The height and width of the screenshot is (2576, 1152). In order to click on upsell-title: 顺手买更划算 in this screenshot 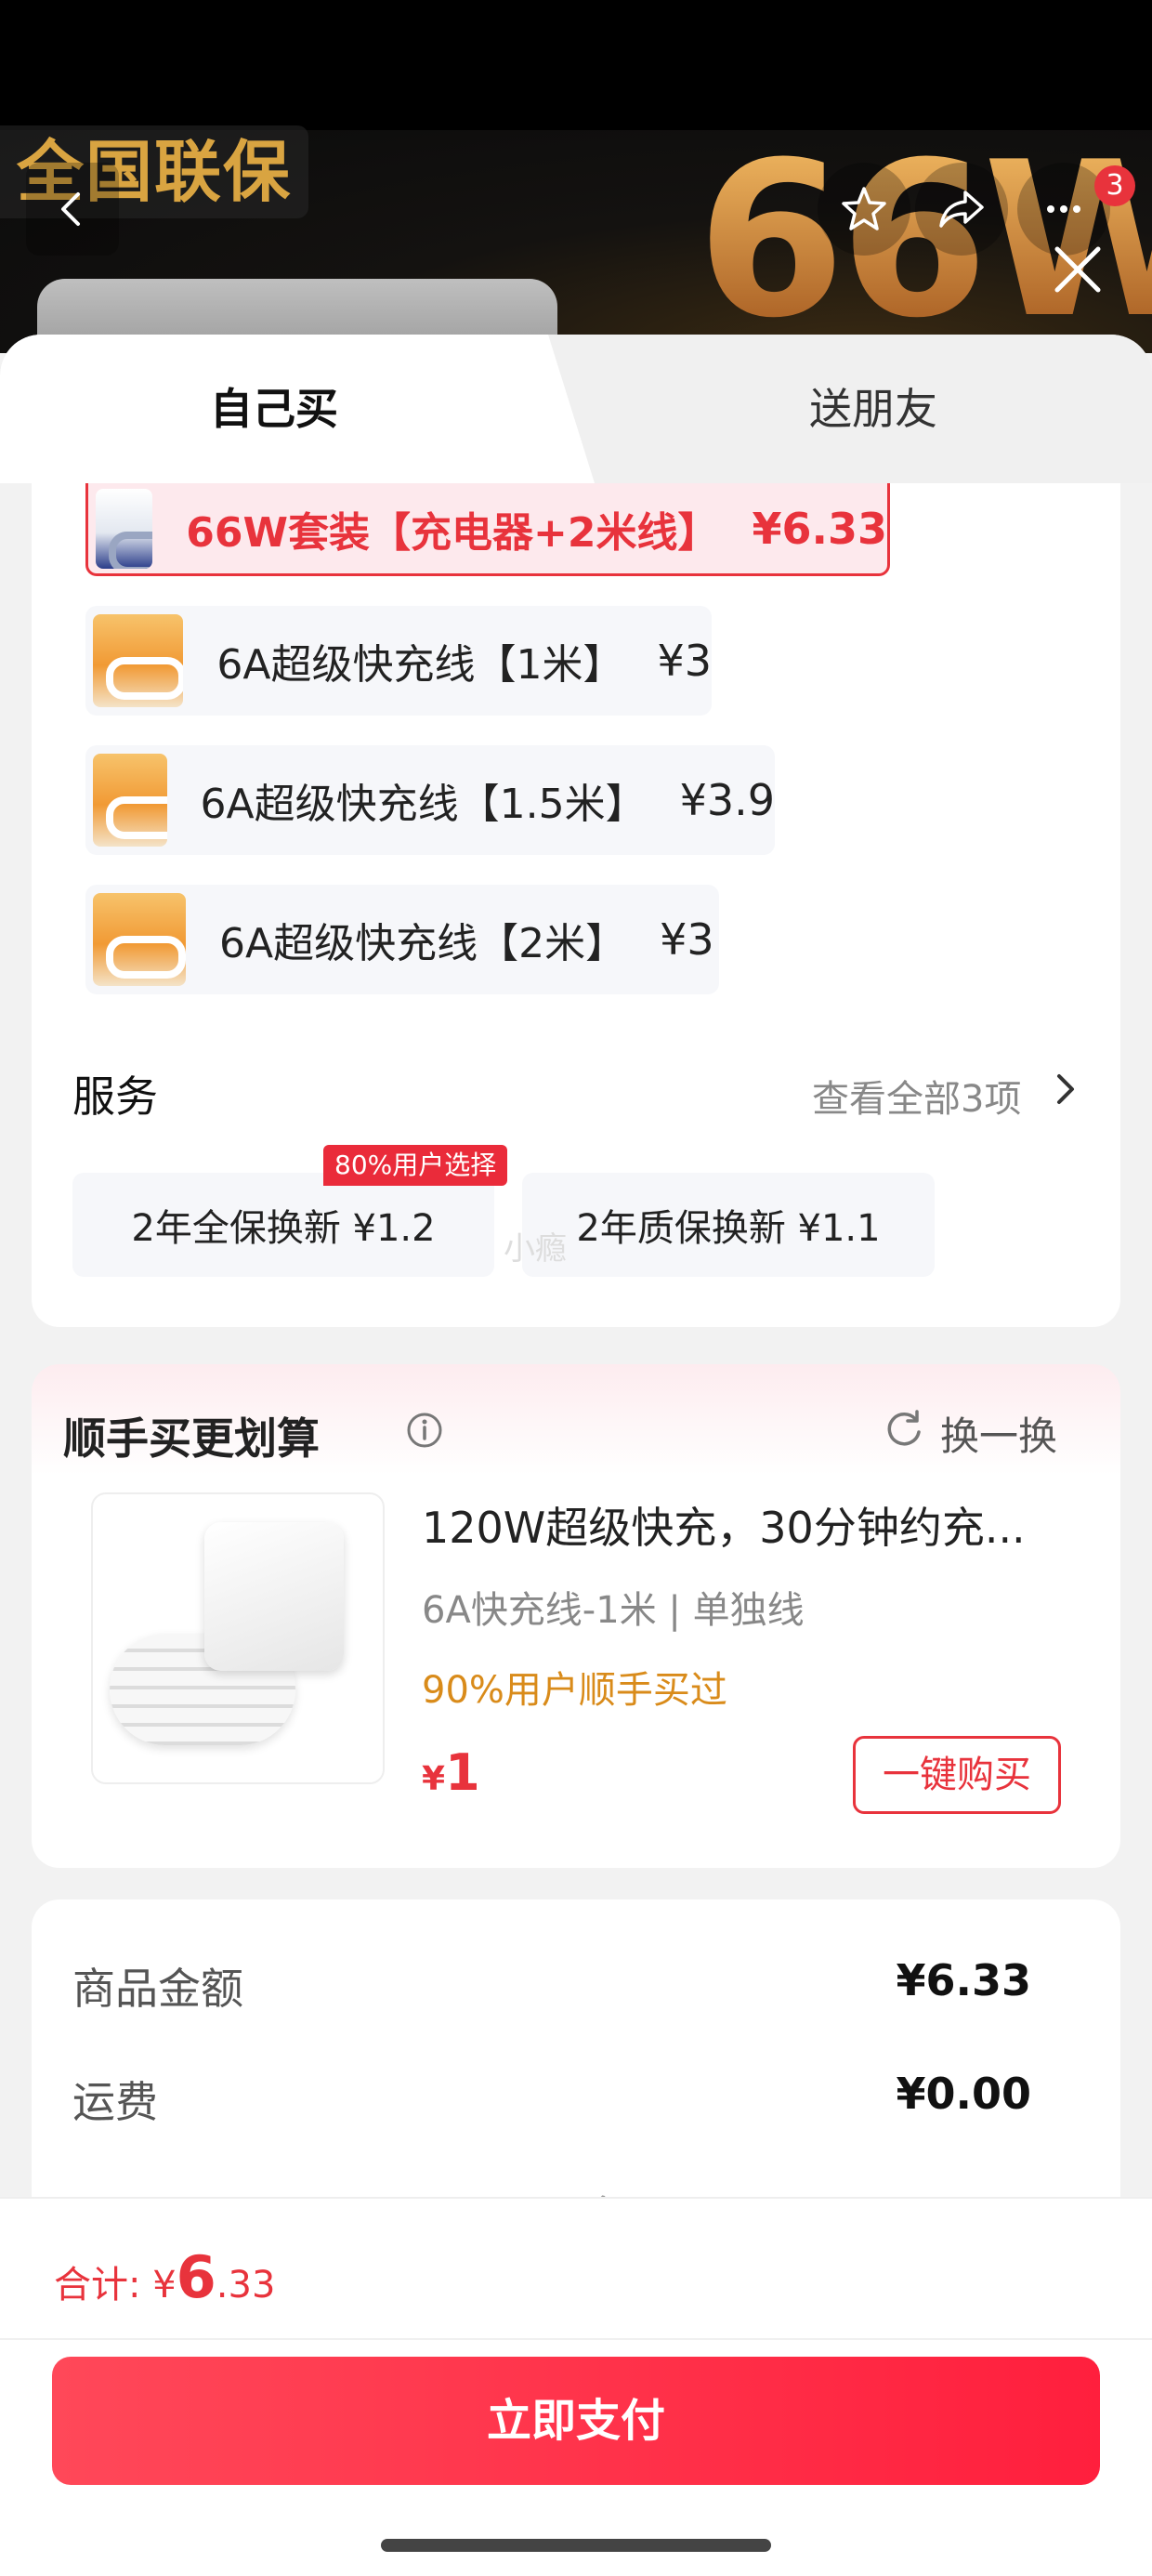, I will do `click(191, 1438)`.